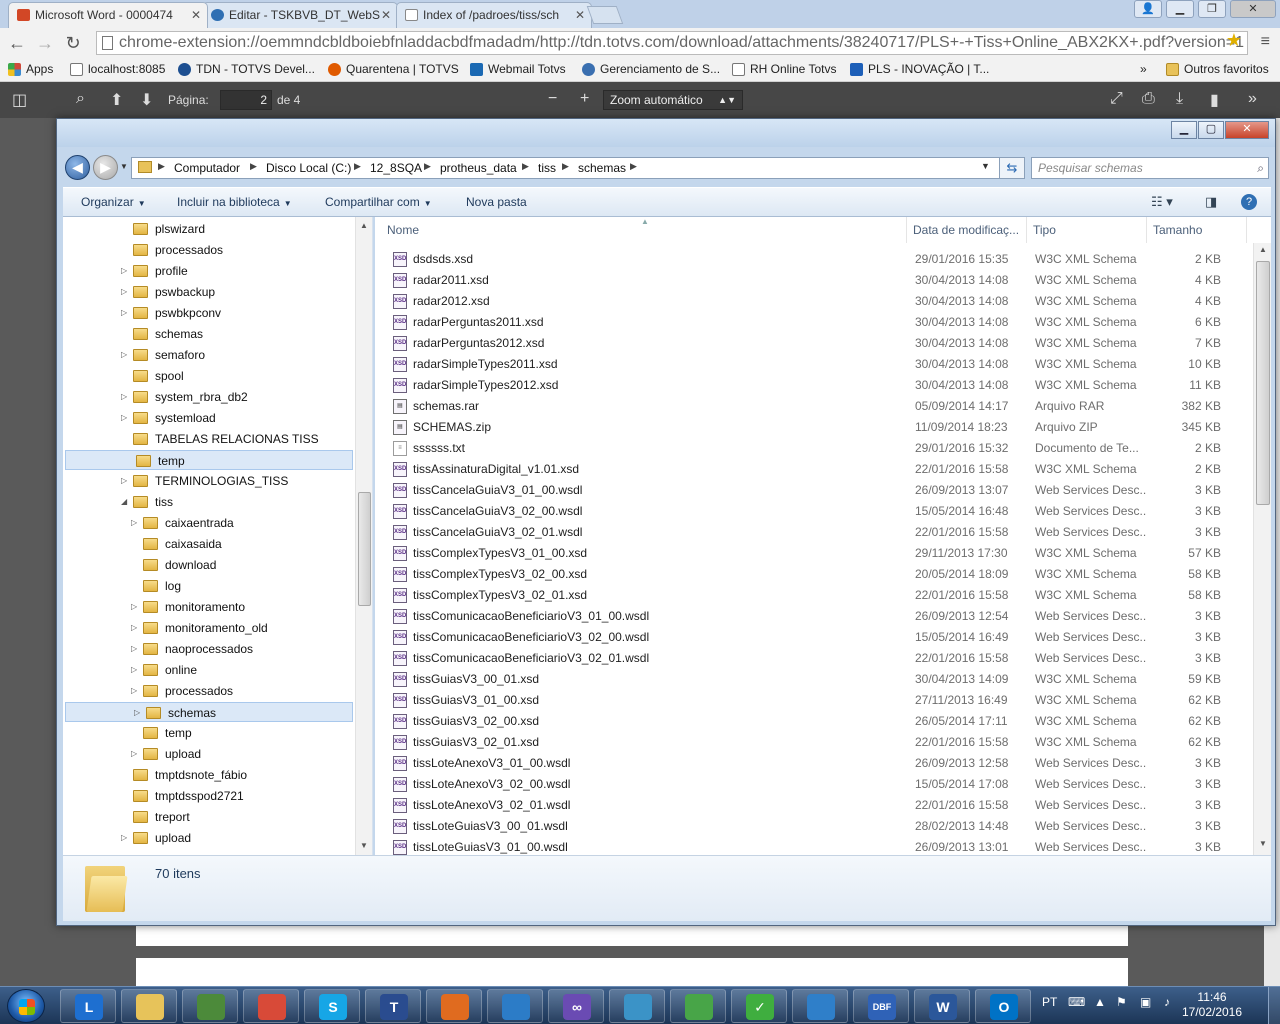 This screenshot has width=1280, height=1024. What do you see at coordinates (1148, 99) in the screenshot?
I see `print-icon: ⎙` at bounding box center [1148, 99].